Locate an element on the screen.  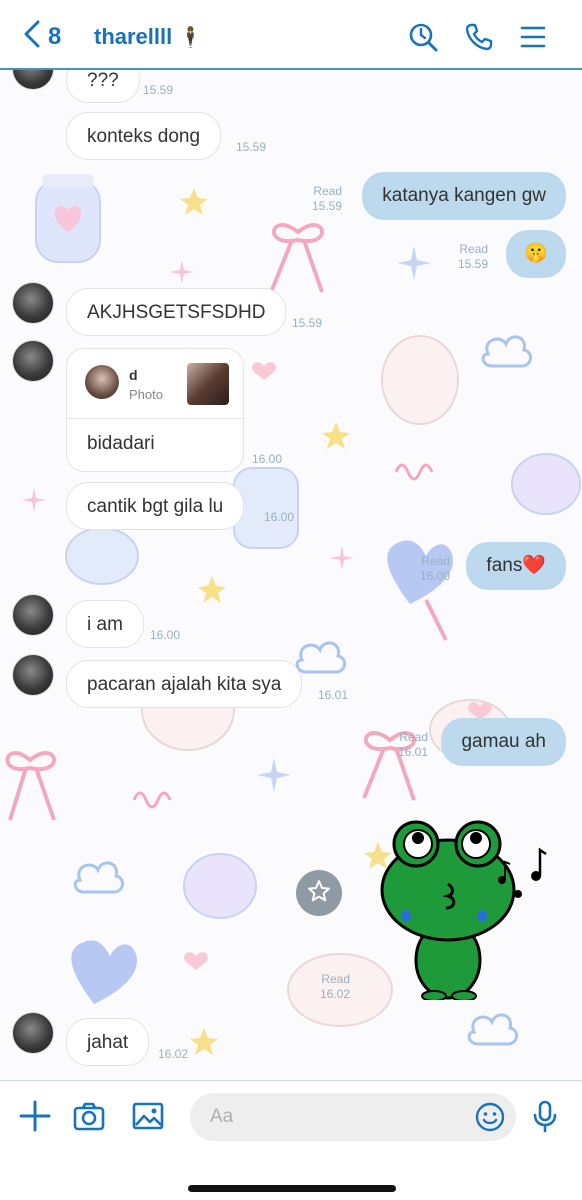
search-icon is located at coordinates (423, 37).